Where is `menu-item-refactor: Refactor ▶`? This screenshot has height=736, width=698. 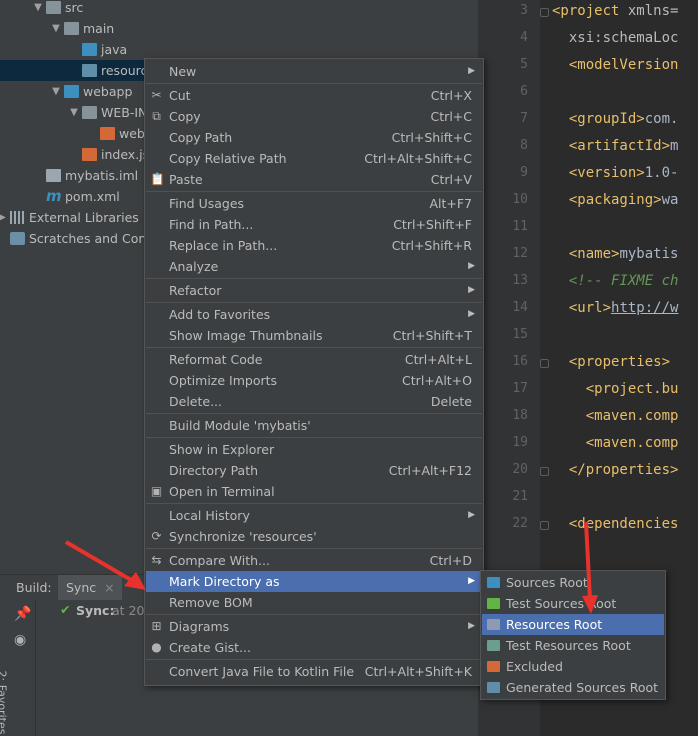 menu-item-refactor: Refactor ▶ is located at coordinates (314, 290).